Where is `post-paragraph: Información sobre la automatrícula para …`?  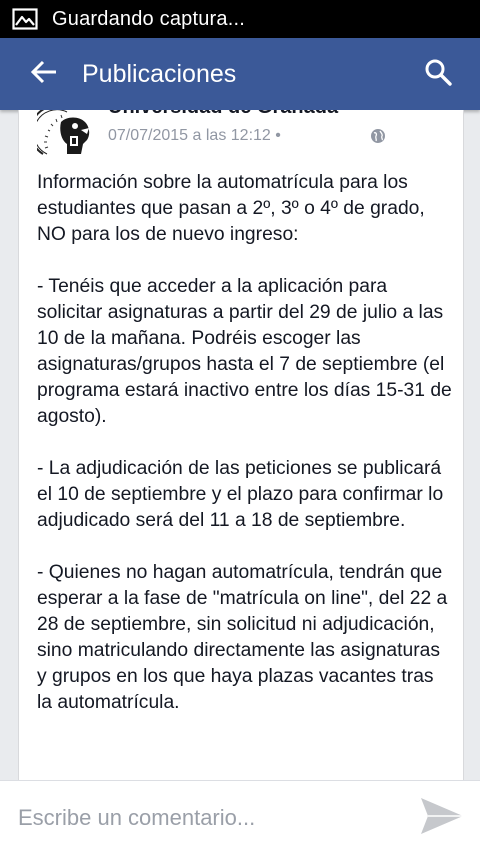
post-paragraph: Información sobre la automatrícula para … is located at coordinates (231, 208).